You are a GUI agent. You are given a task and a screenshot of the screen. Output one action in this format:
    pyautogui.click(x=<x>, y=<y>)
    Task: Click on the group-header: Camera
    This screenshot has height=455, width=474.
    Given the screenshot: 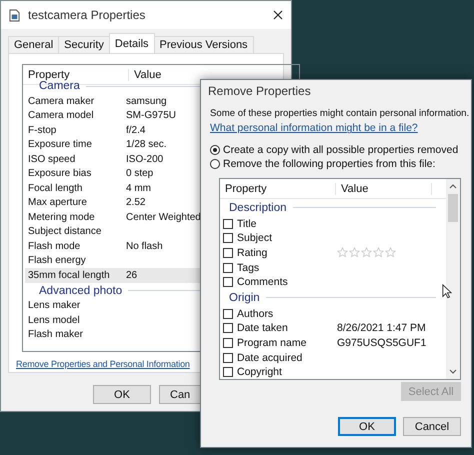 What is the action you would take?
    pyautogui.click(x=59, y=86)
    